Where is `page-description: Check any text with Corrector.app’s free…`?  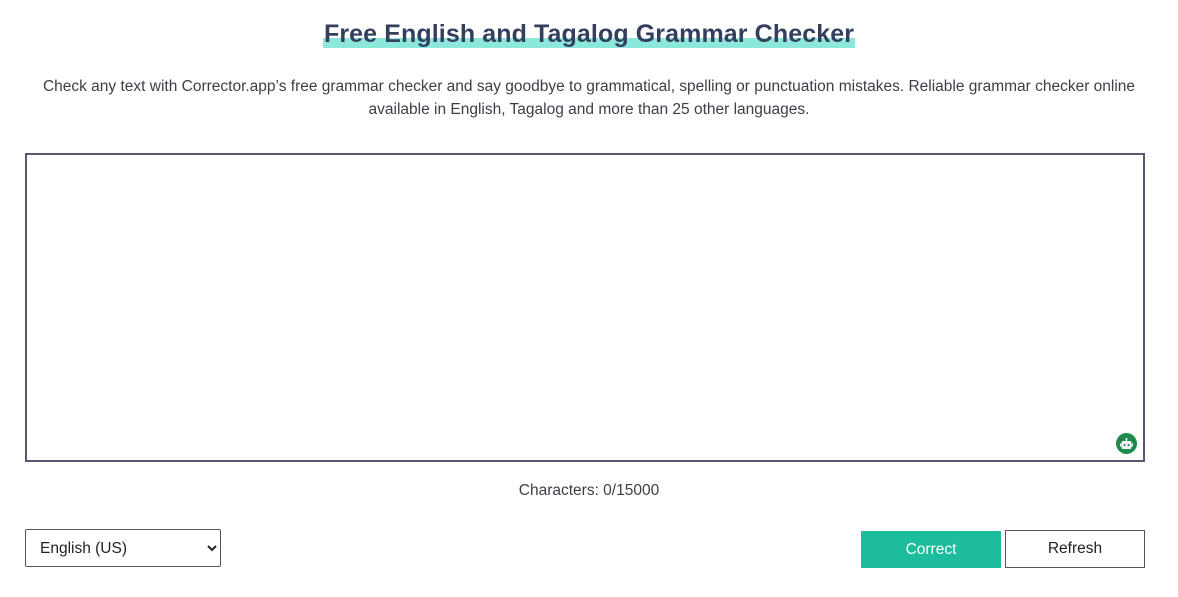 page-description: Check any text with Corrector.app’s free… is located at coordinates (589, 98).